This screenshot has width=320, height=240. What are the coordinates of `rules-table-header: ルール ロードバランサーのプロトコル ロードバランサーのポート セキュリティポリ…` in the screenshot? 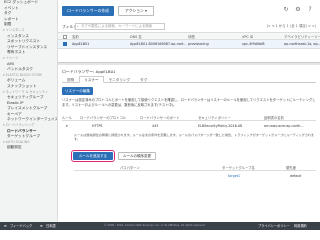 It's located at (189, 118).